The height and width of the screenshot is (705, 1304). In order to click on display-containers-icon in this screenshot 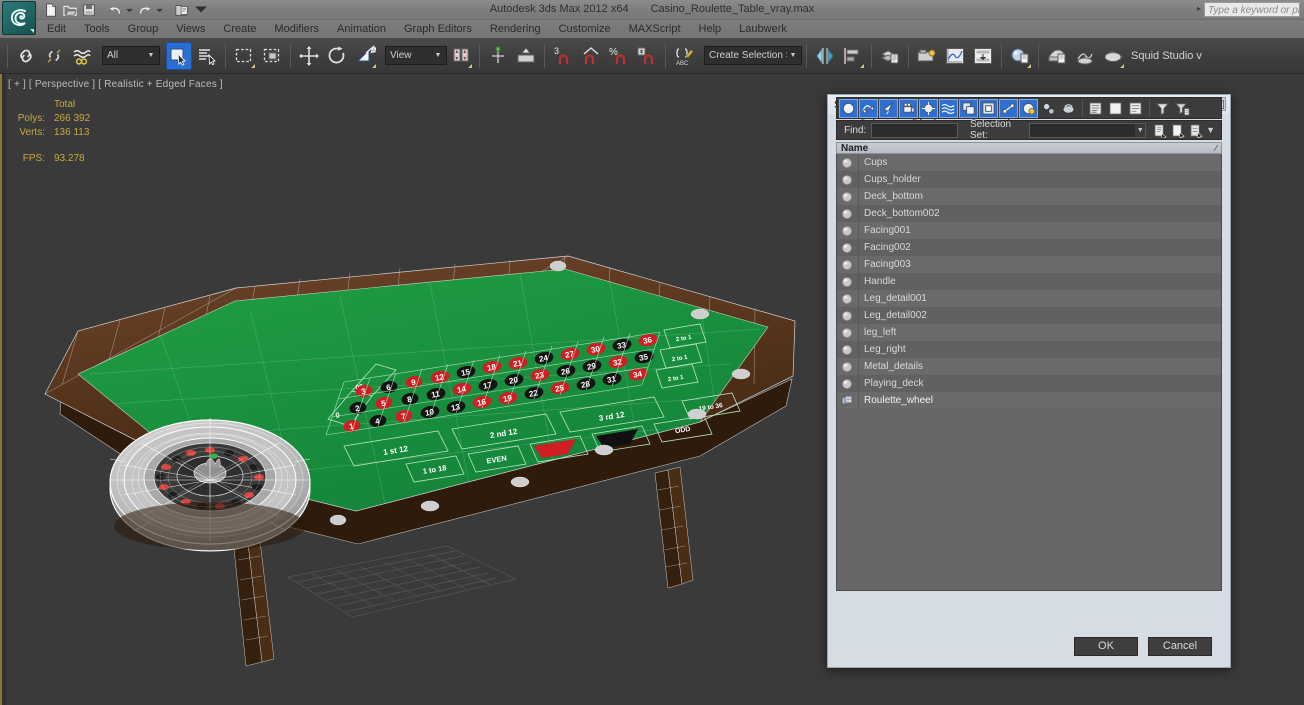, I will do `click(1028, 108)`.